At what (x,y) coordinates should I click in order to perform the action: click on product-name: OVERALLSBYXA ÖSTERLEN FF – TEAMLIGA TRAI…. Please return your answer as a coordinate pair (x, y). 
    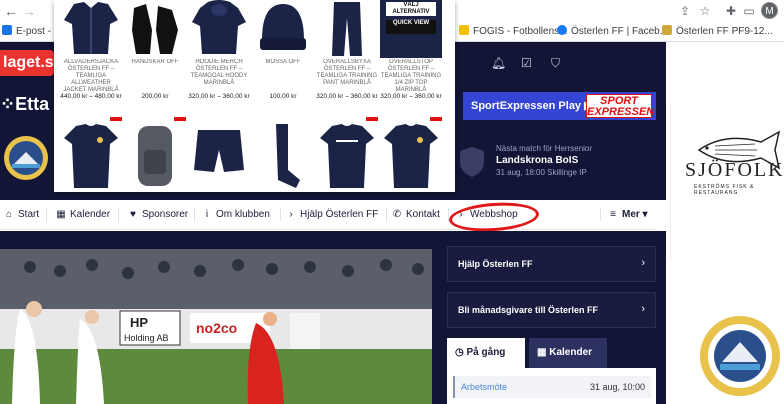
    Looking at the image, I should click on (347, 72).